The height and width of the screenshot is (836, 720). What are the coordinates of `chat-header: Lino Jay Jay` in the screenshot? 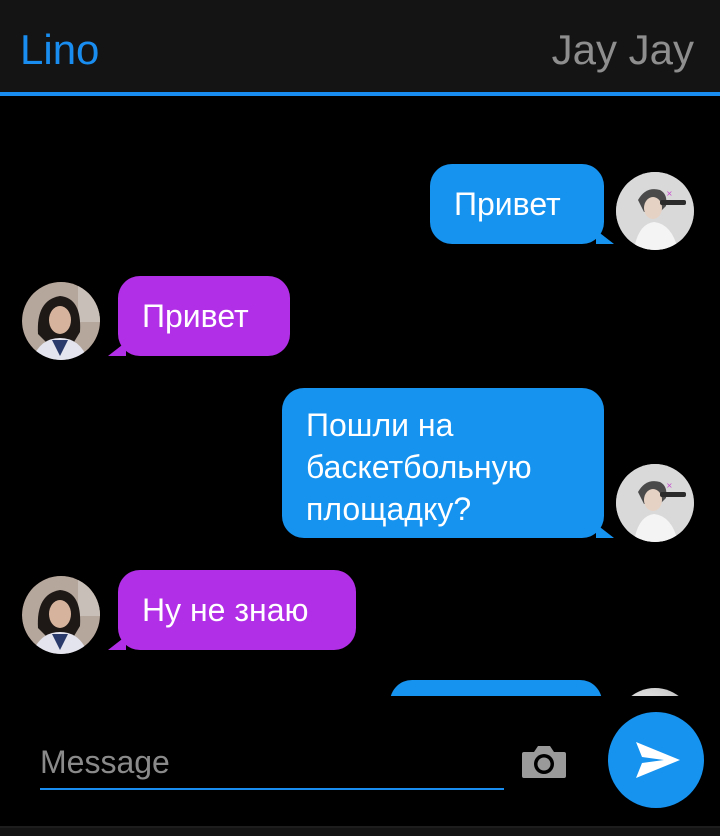 It's located at (360, 48).